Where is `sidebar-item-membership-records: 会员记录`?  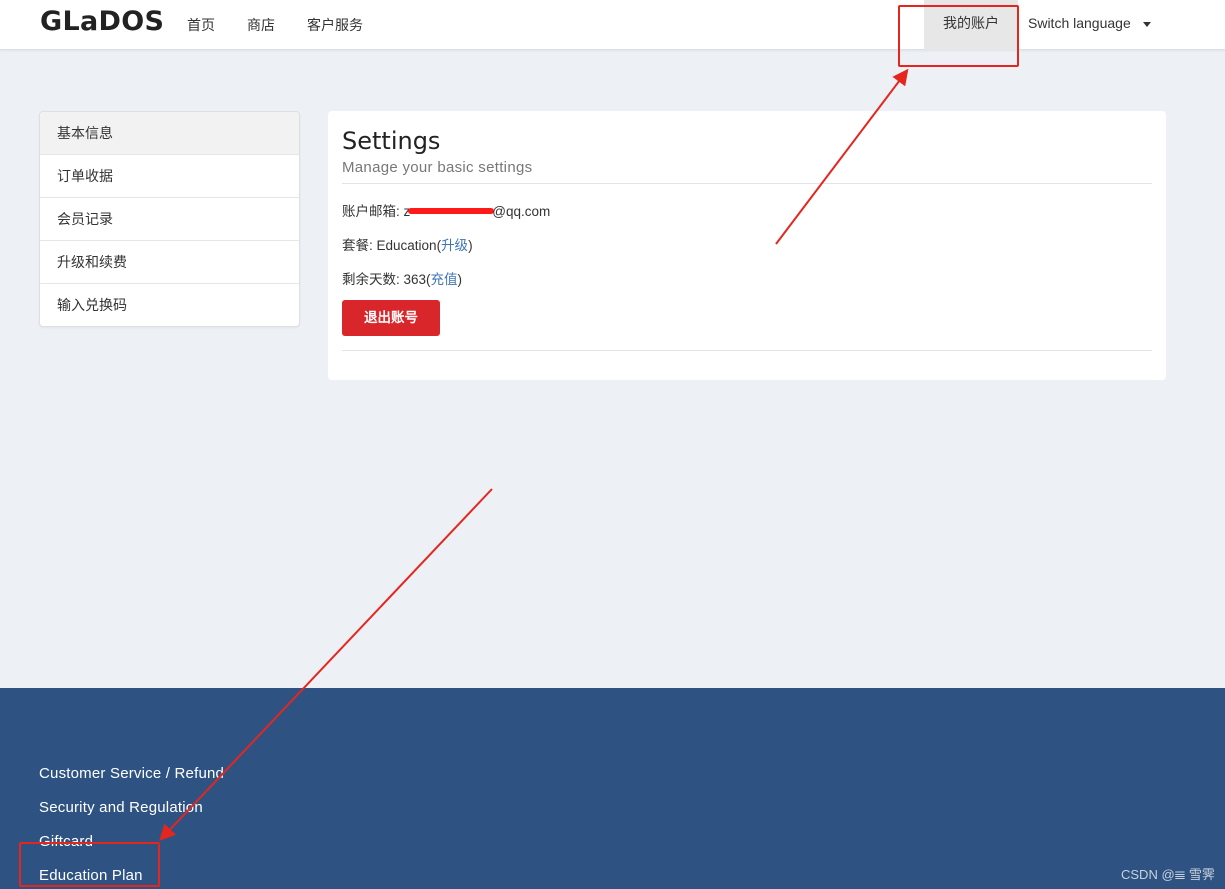
sidebar-item-membership-records: 会员记录 is located at coordinates (169, 219).